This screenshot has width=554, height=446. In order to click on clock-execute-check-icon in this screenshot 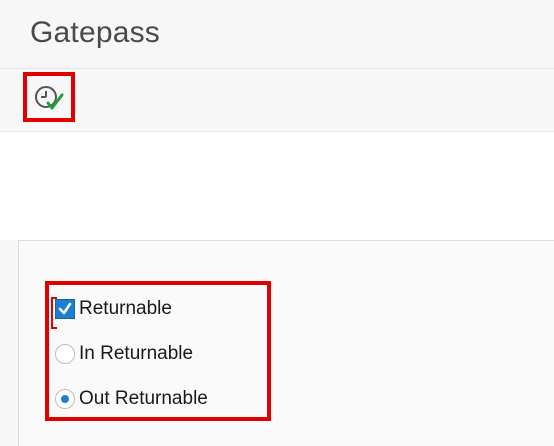, I will do `click(49, 98)`.